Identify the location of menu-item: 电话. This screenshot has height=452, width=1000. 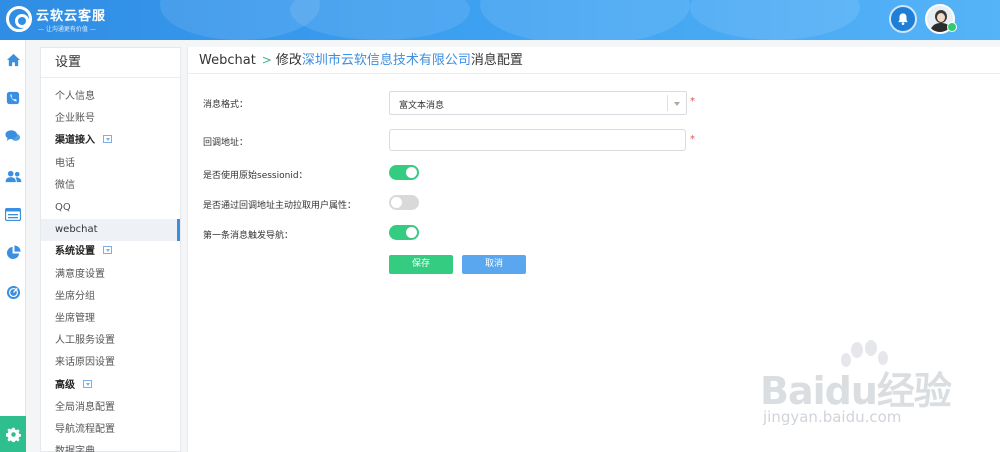
(110, 164).